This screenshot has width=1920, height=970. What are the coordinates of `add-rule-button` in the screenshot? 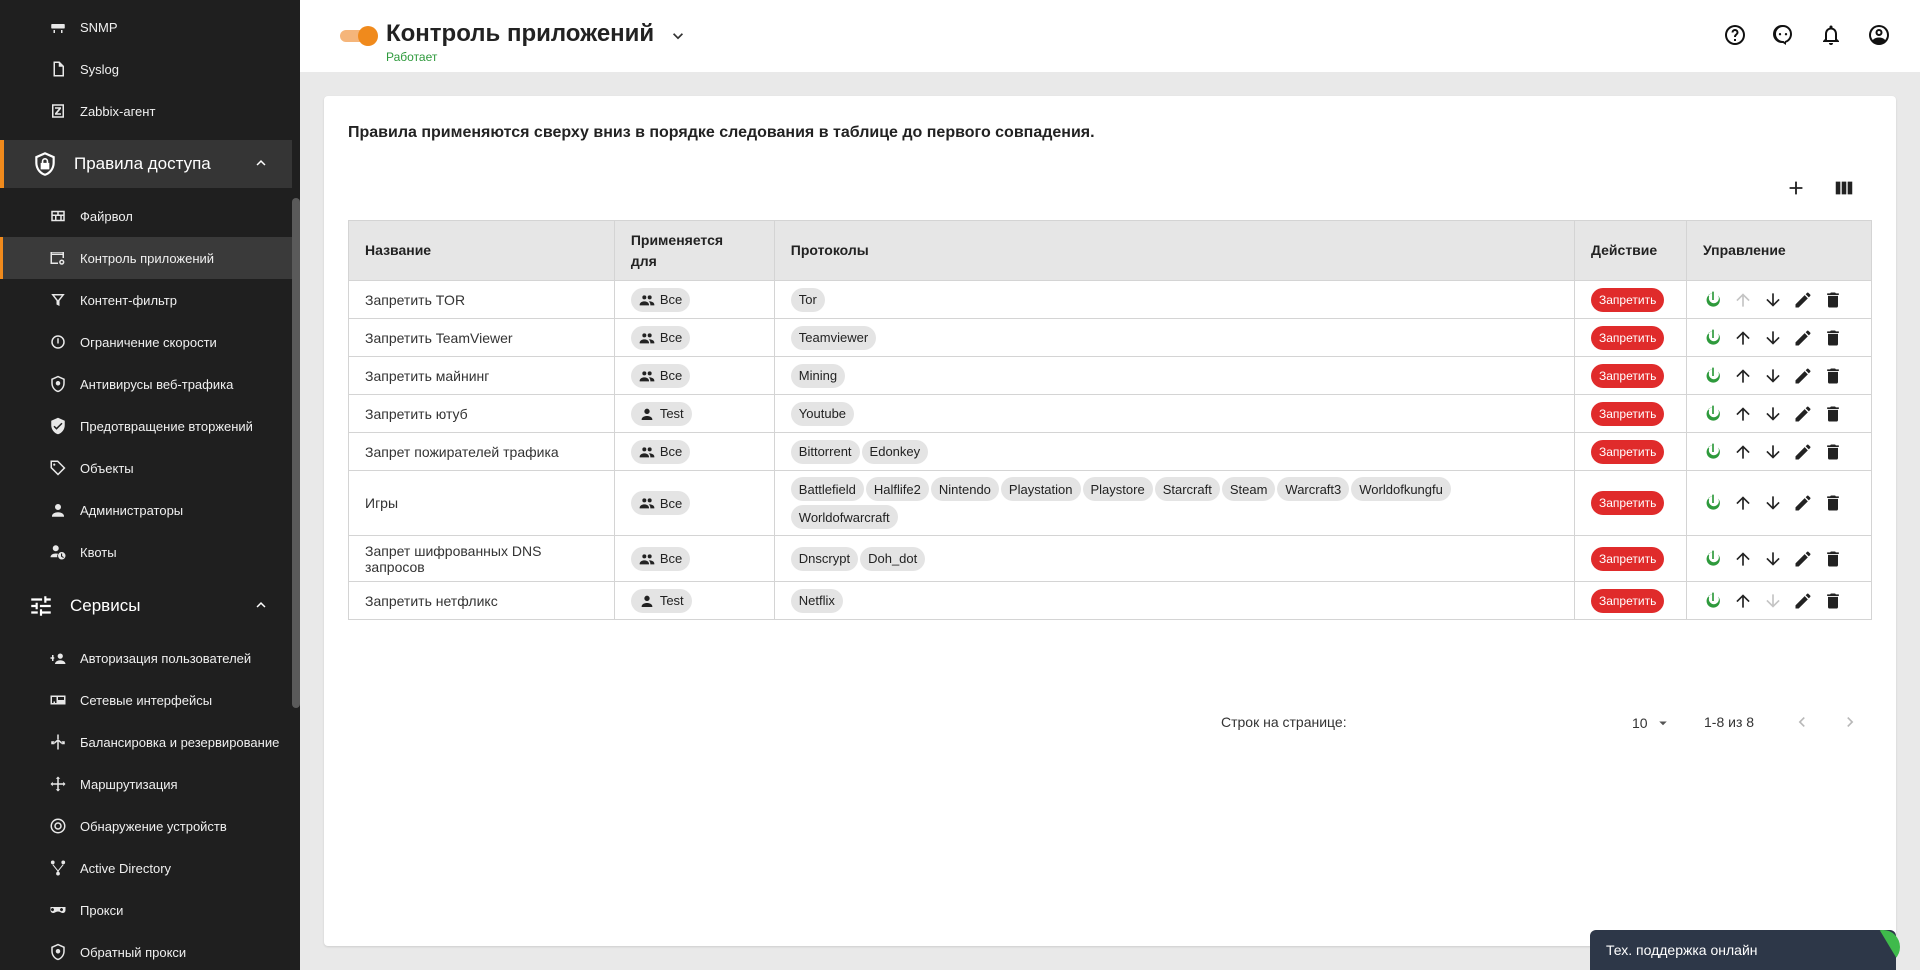 It's located at (1796, 188).